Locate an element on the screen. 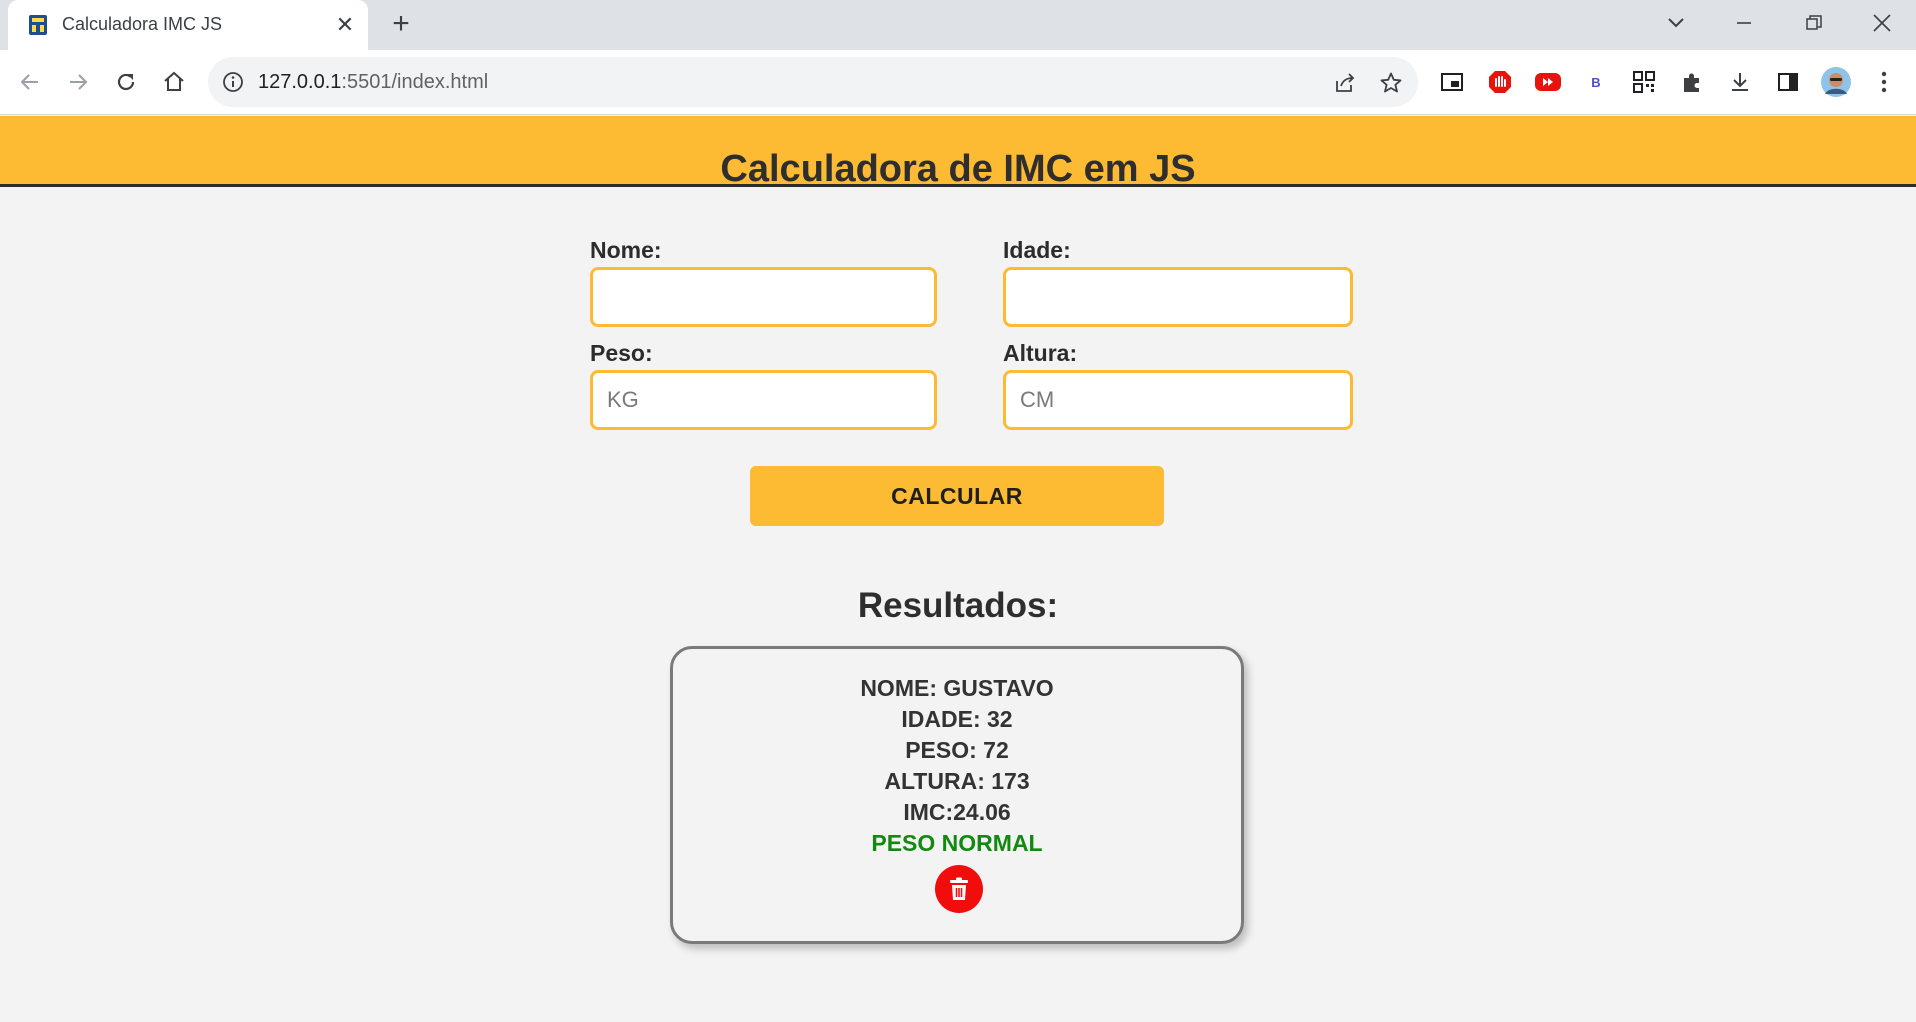 Image resolution: width=1916 pixels, height=1022 pixels. page-title: Calculadora de IMC em JS is located at coordinates (958, 169).